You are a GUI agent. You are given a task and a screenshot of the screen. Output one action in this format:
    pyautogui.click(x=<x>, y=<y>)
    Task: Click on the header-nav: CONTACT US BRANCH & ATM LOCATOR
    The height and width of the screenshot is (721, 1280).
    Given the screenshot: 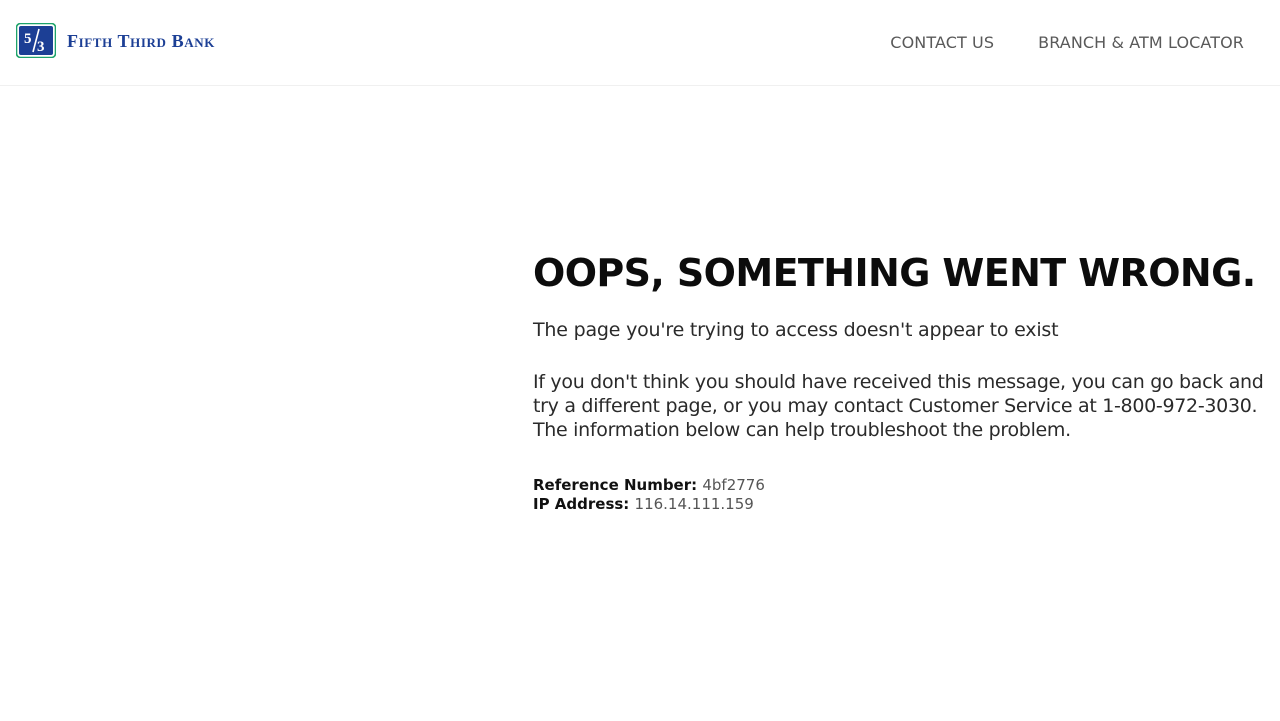 What is the action you would take?
    pyautogui.click(x=1067, y=42)
    